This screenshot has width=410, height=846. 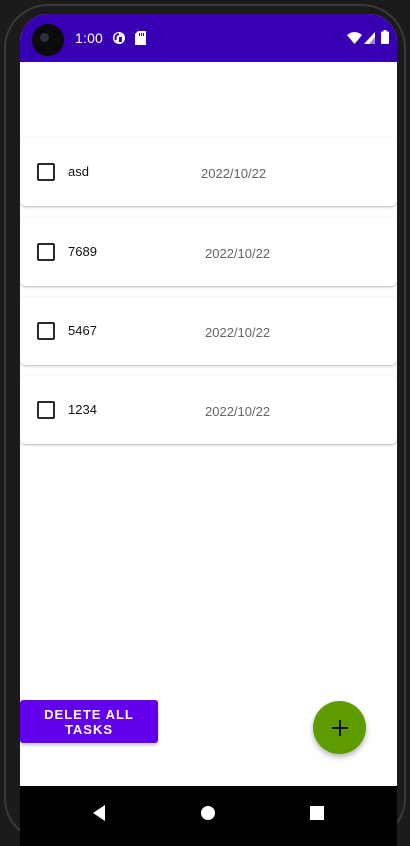 What do you see at coordinates (140, 38) in the screenshot?
I see `sd-card-icon` at bounding box center [140, 38].